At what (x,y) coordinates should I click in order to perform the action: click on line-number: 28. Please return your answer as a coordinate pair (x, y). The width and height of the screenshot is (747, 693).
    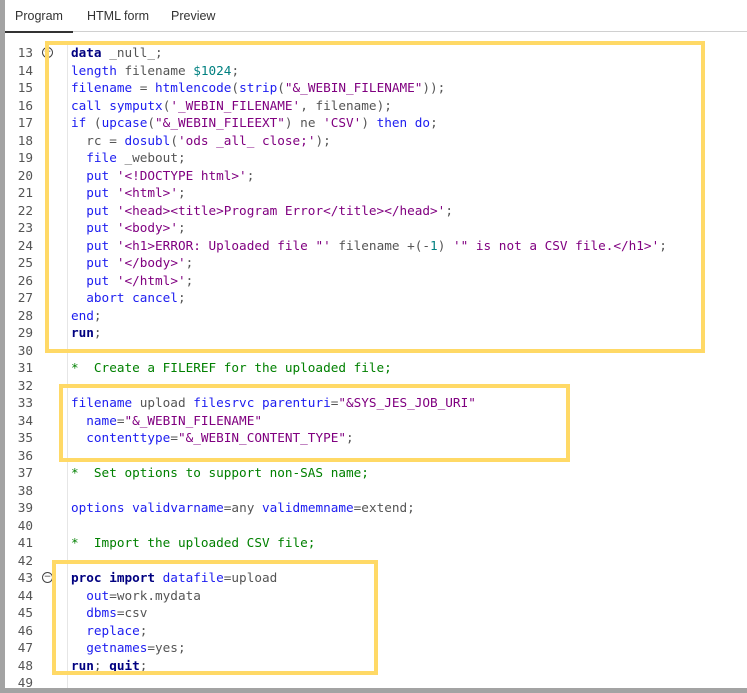
    Looking at the image, I should click on (25, 315).